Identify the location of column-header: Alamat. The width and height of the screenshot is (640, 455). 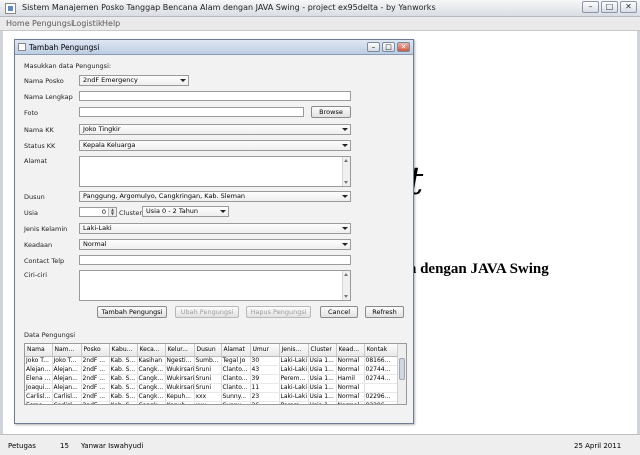
(236, 350).